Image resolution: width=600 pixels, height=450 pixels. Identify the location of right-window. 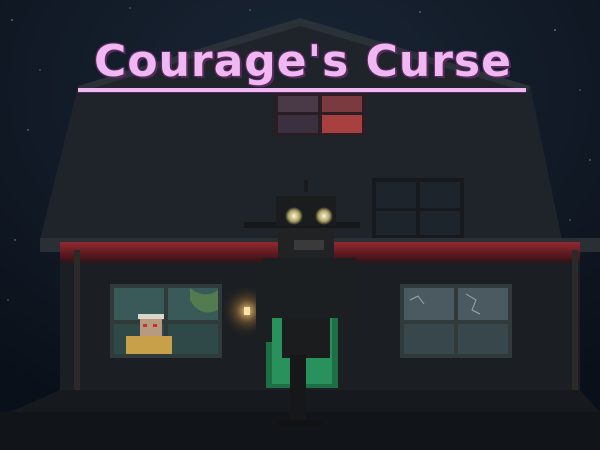
(456, 321).